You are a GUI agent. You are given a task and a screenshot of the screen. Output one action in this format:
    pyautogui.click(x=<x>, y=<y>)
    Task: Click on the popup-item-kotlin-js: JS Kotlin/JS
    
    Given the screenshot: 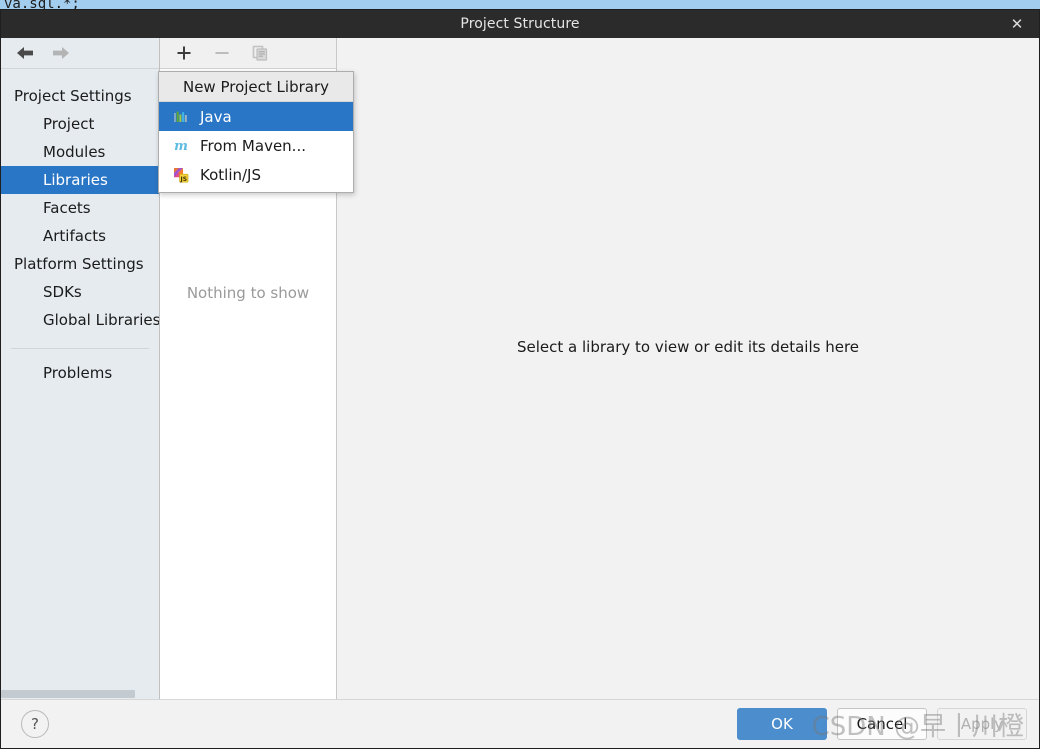 What is the action you would take?
    pyautogui.click(x=256, y=174)
    